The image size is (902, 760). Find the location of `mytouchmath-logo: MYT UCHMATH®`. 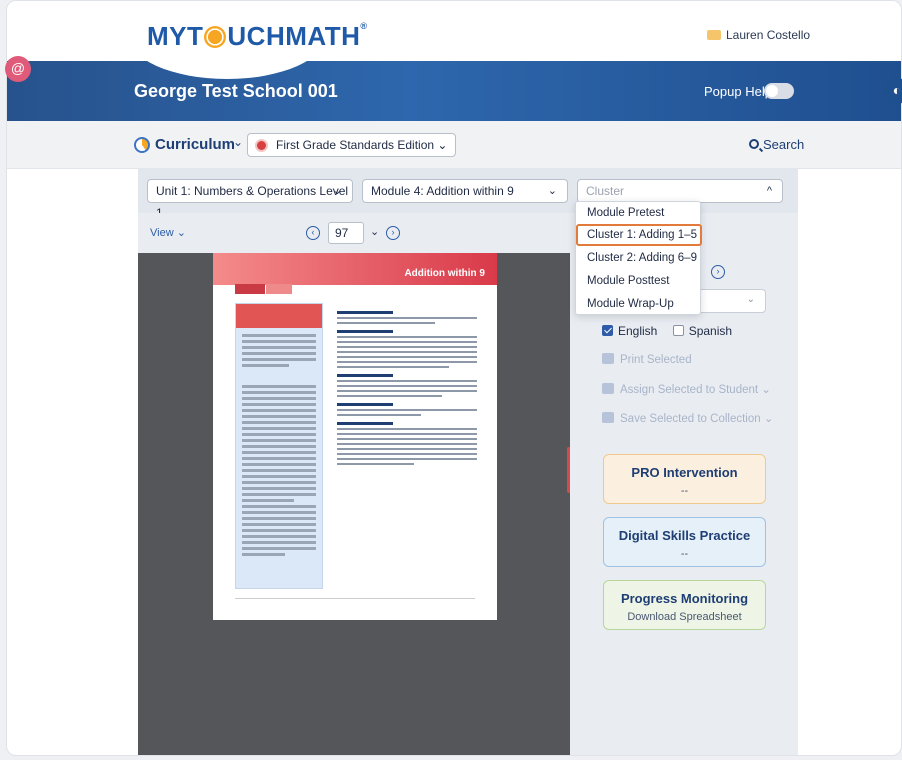

mytouchmath-logo: MYT UCHMATH® is located at coordinates (257, 36).